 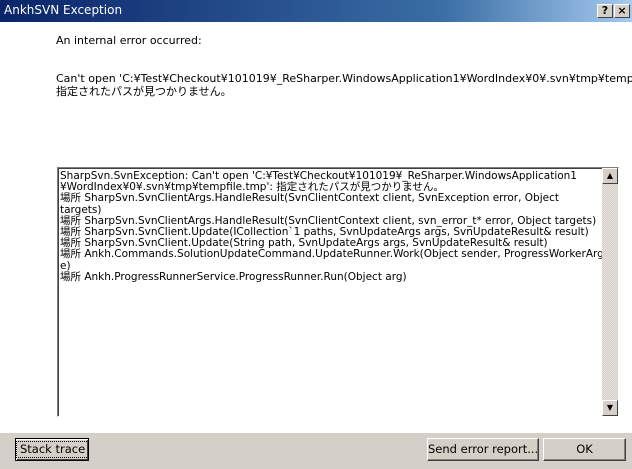 I want to click on help-icon: ?, so click(x=605, y=10).